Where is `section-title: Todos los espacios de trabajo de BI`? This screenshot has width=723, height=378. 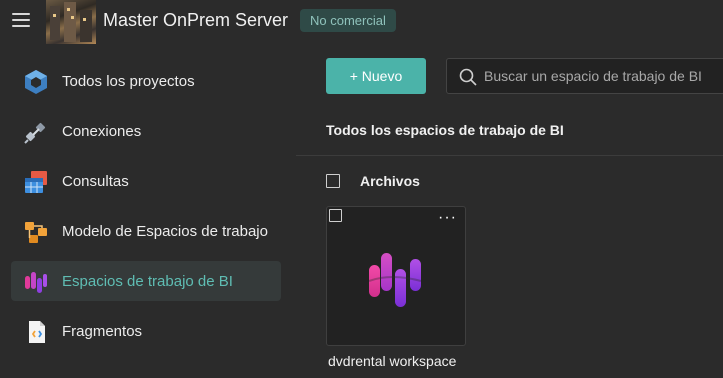 section-title: Todos los espacios de trabajo de BI is located at coordinates (445, 130).